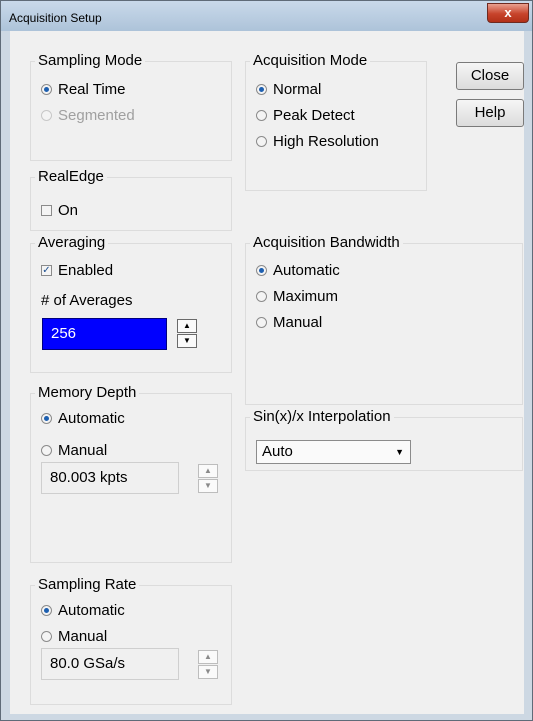 This screenshot has height=721, width=533. What do you see at coordinates (131, 199) in the screenshot?
I see `realedge-group: RealEdge On` at bounding box center [131, 199].